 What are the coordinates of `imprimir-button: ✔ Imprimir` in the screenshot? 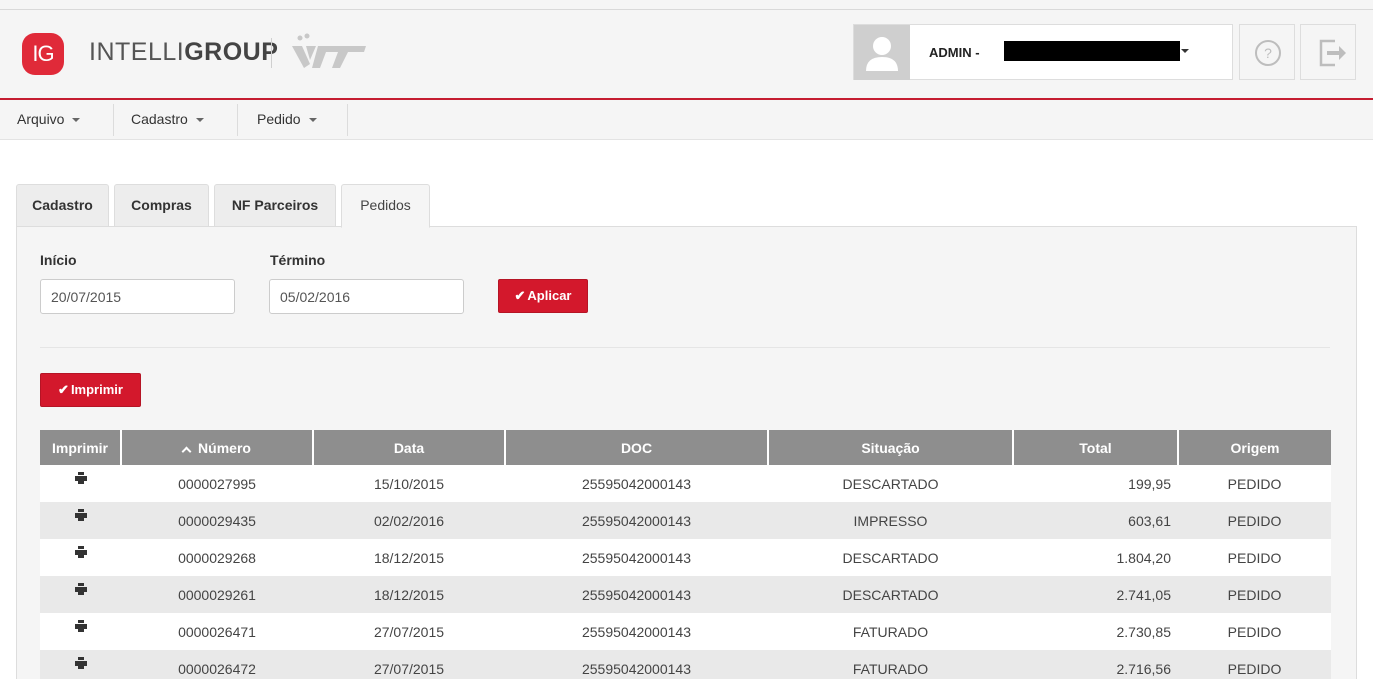 It's located at (90, 390).